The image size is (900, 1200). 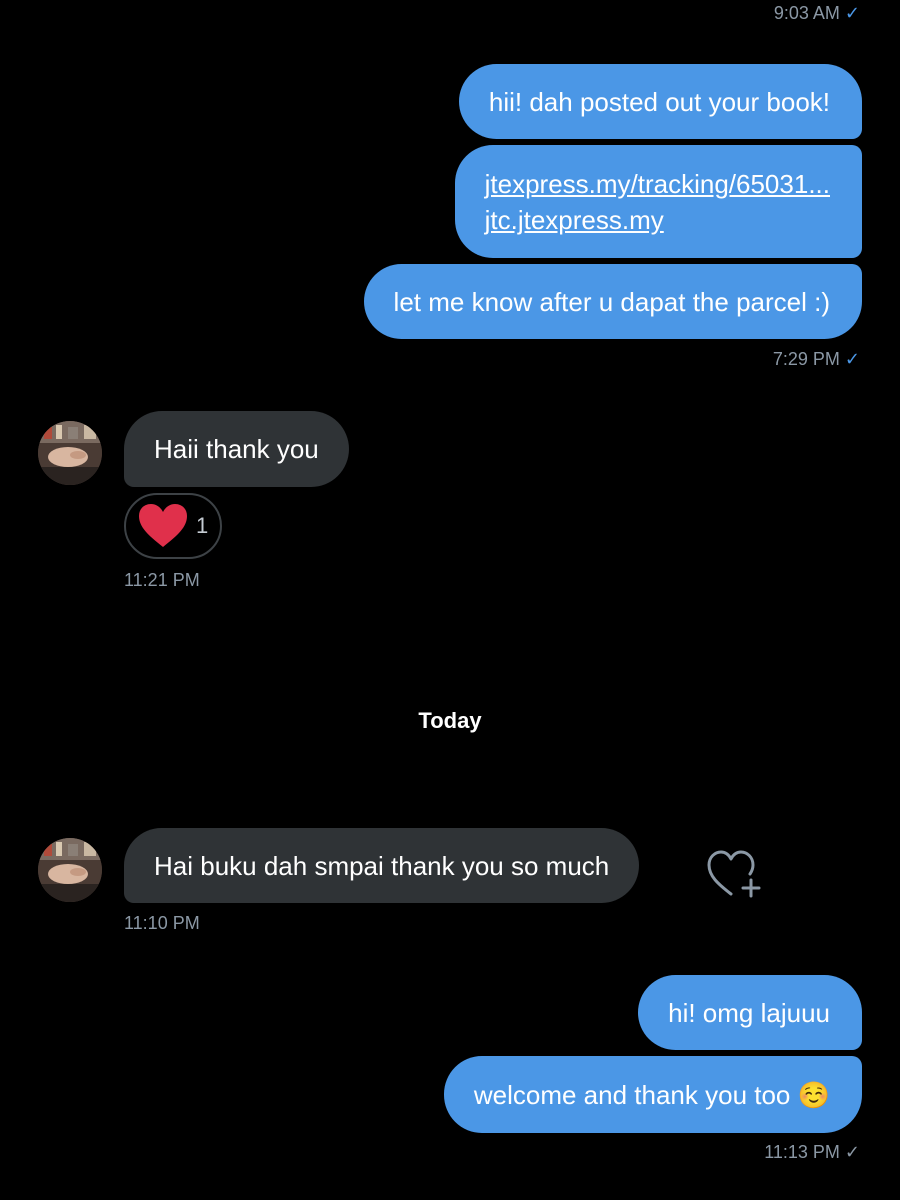 I want to click on tracking-domain-link: jtc.jtexpress.my, so click(x=657, y=220).